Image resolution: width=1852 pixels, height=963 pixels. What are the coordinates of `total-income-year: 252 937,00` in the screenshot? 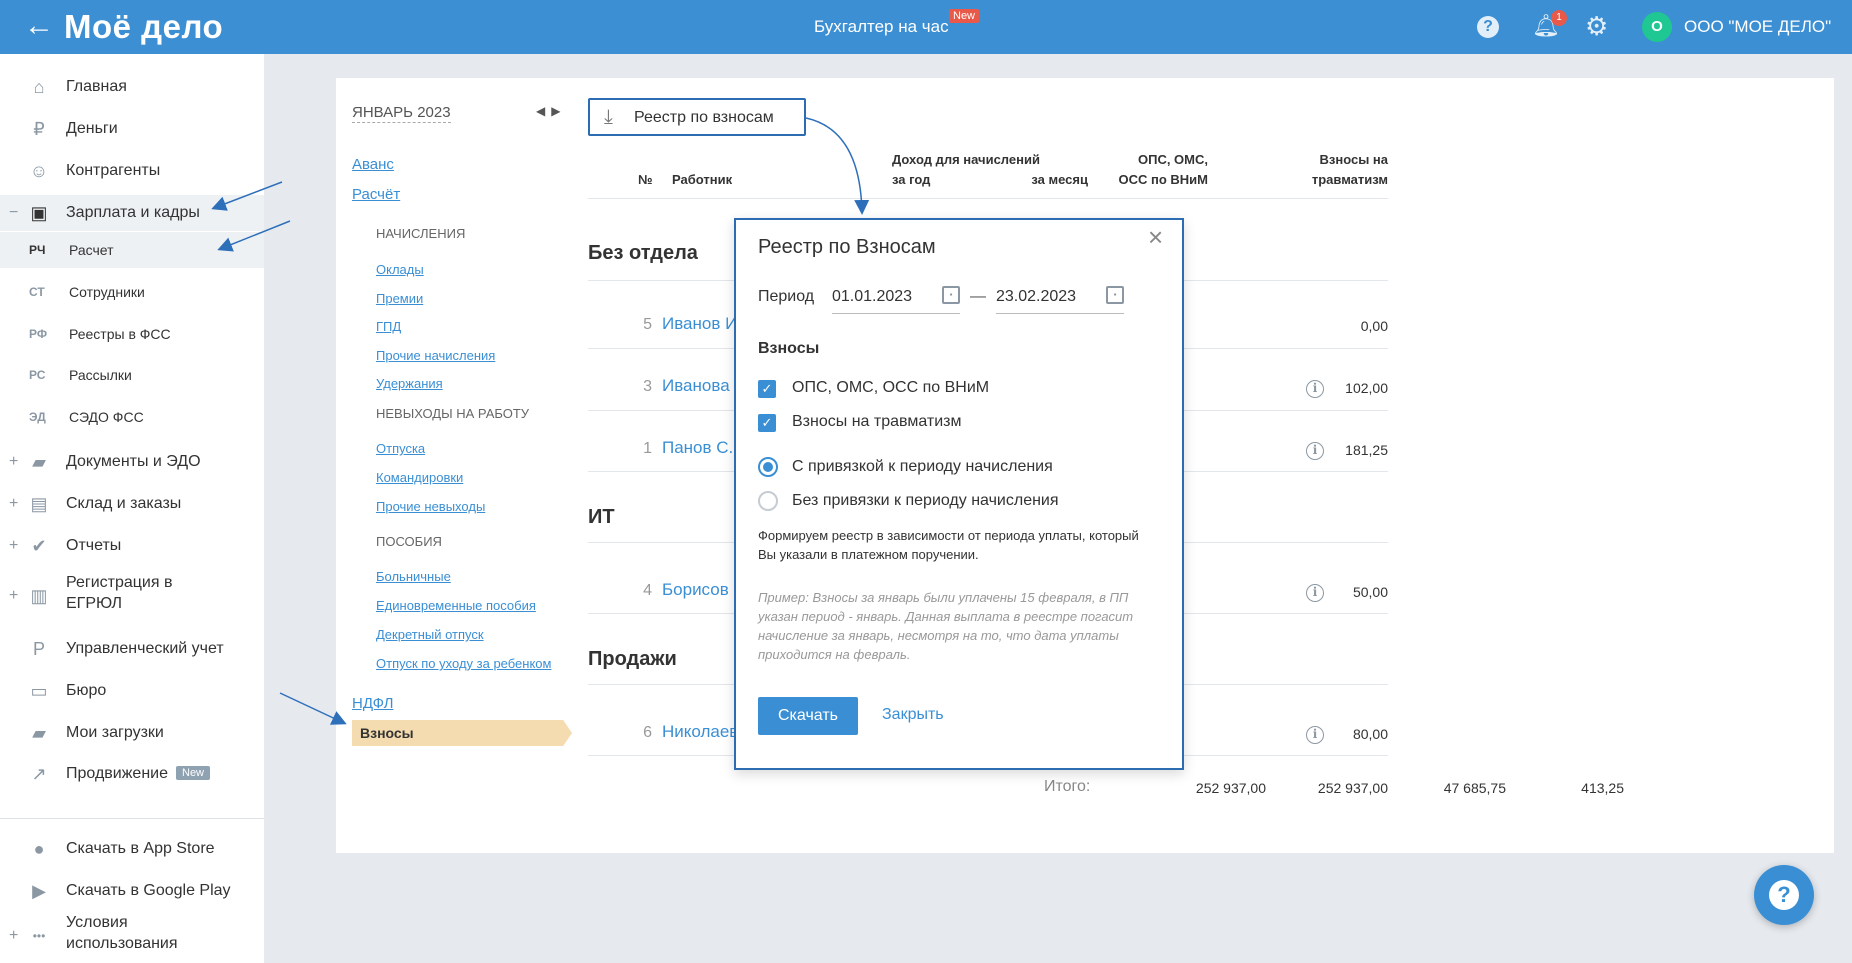 It's located at (1230, 788).